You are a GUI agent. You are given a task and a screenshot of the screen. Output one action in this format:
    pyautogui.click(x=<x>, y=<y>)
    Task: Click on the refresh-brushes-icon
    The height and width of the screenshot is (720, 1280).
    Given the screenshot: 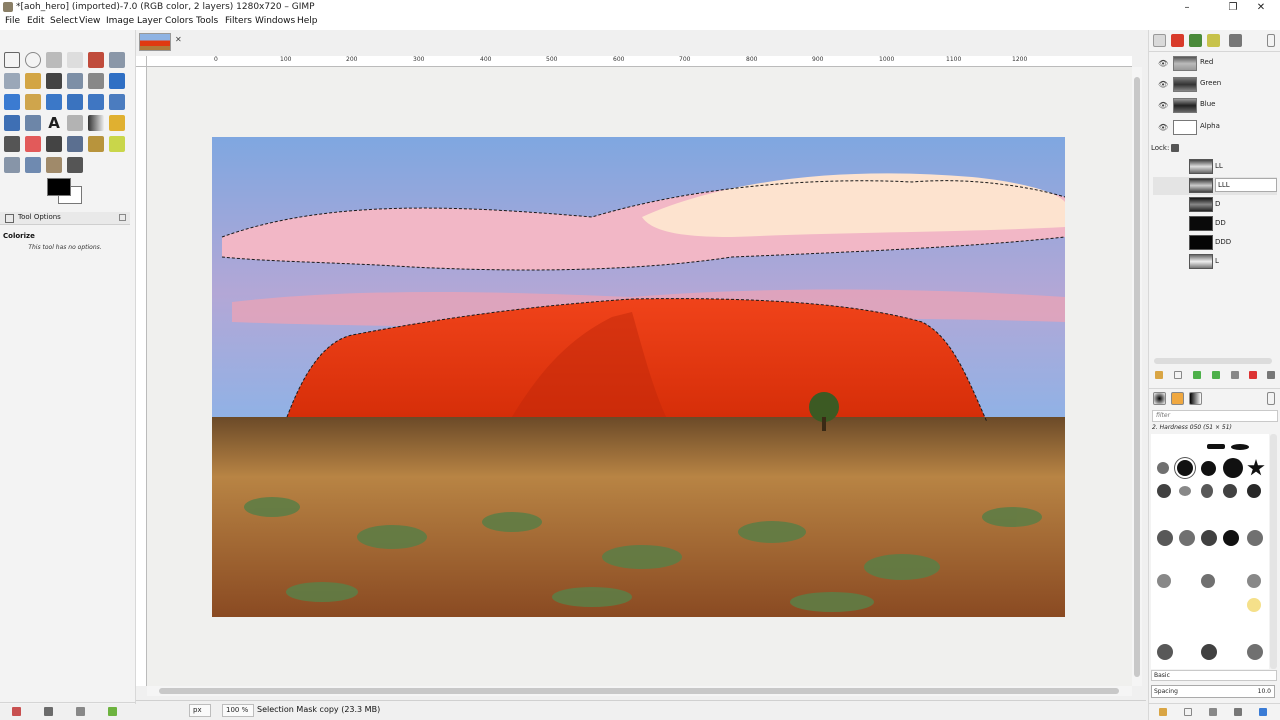 What is the action you would take?
    pyautogui.click(x=1263, y=712)
    